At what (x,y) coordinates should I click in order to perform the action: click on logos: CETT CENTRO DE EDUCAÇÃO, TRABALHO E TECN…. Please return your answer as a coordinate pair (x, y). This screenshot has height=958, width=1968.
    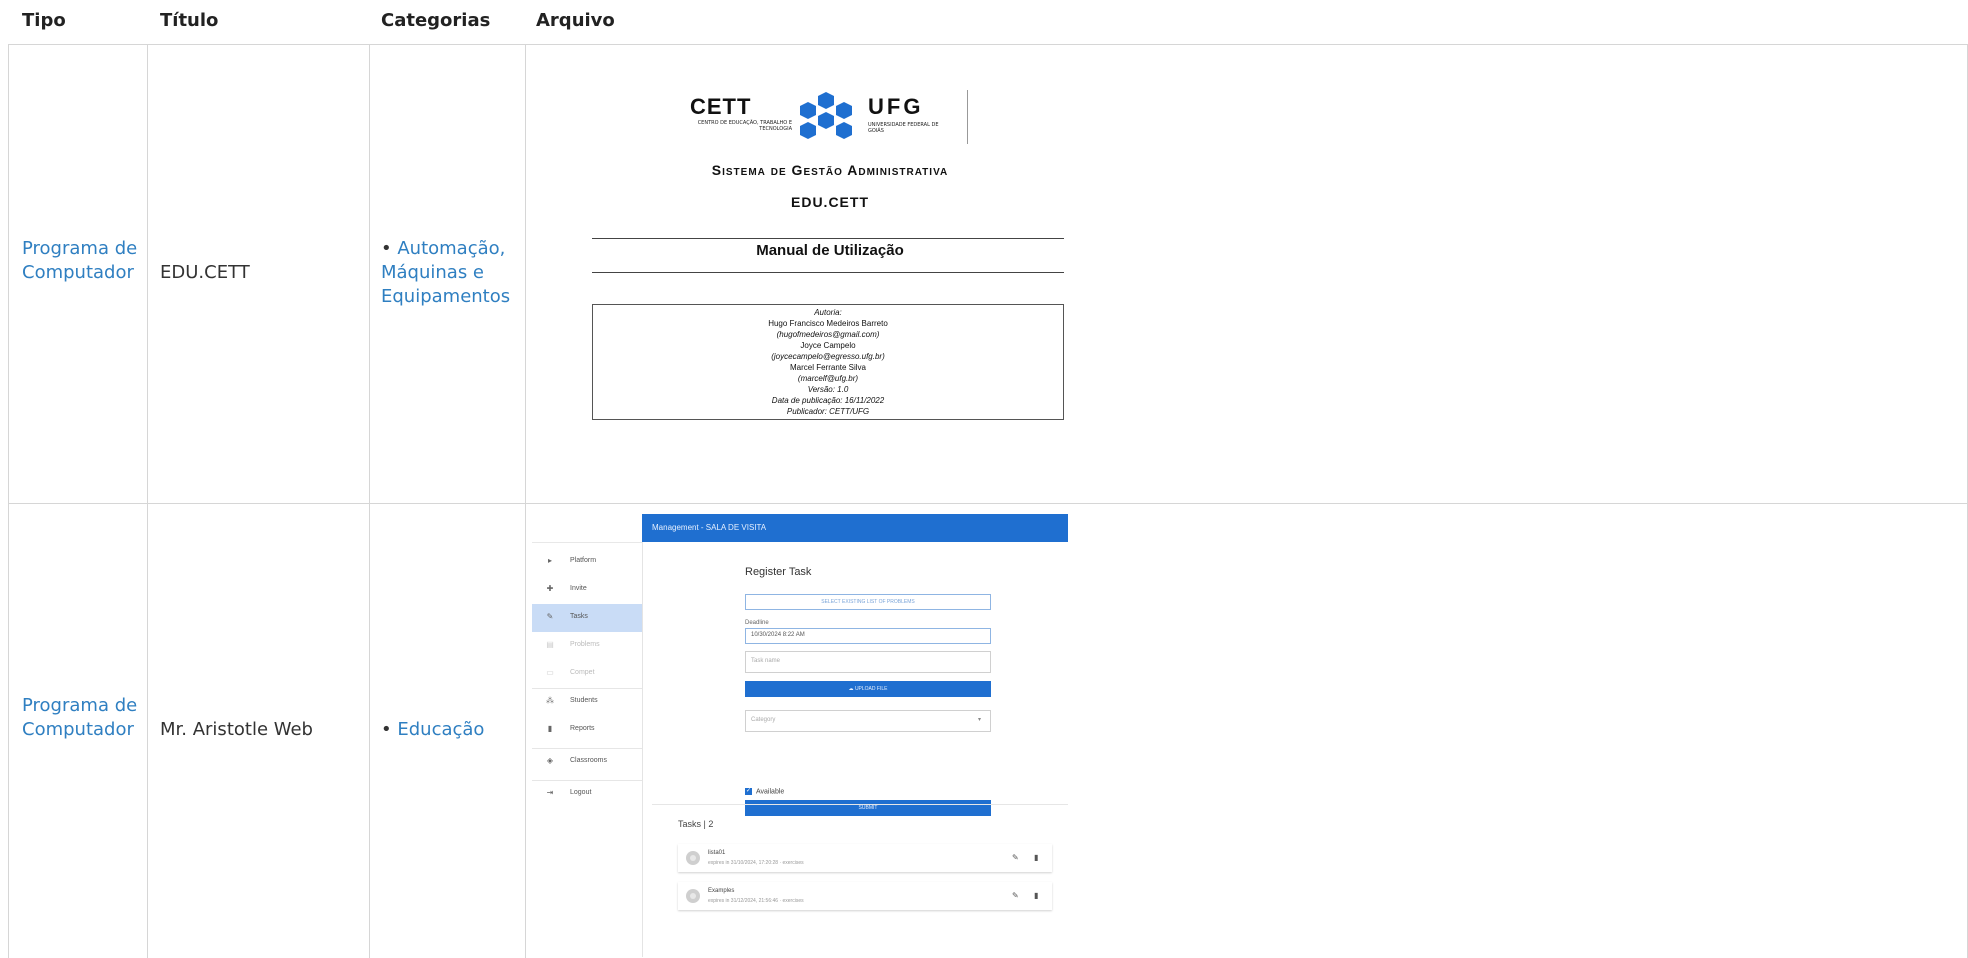
    Looking at the image, I should click on (830, 115).